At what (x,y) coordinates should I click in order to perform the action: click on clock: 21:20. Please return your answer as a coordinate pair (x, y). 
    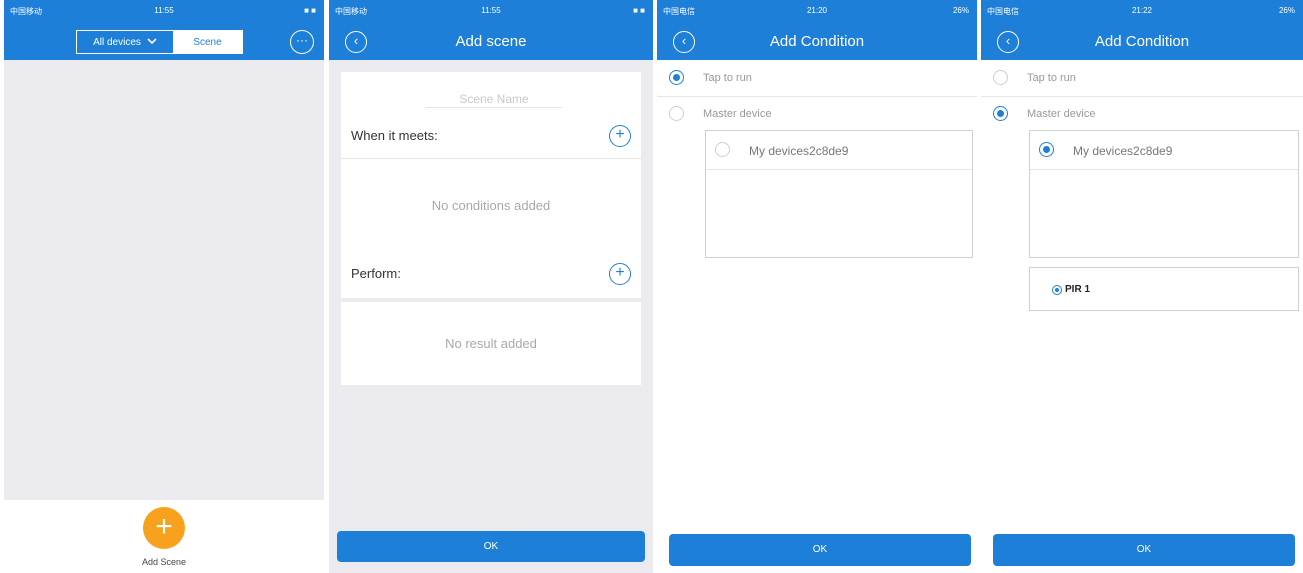
    Looking at the image, I should click on (817, 10).